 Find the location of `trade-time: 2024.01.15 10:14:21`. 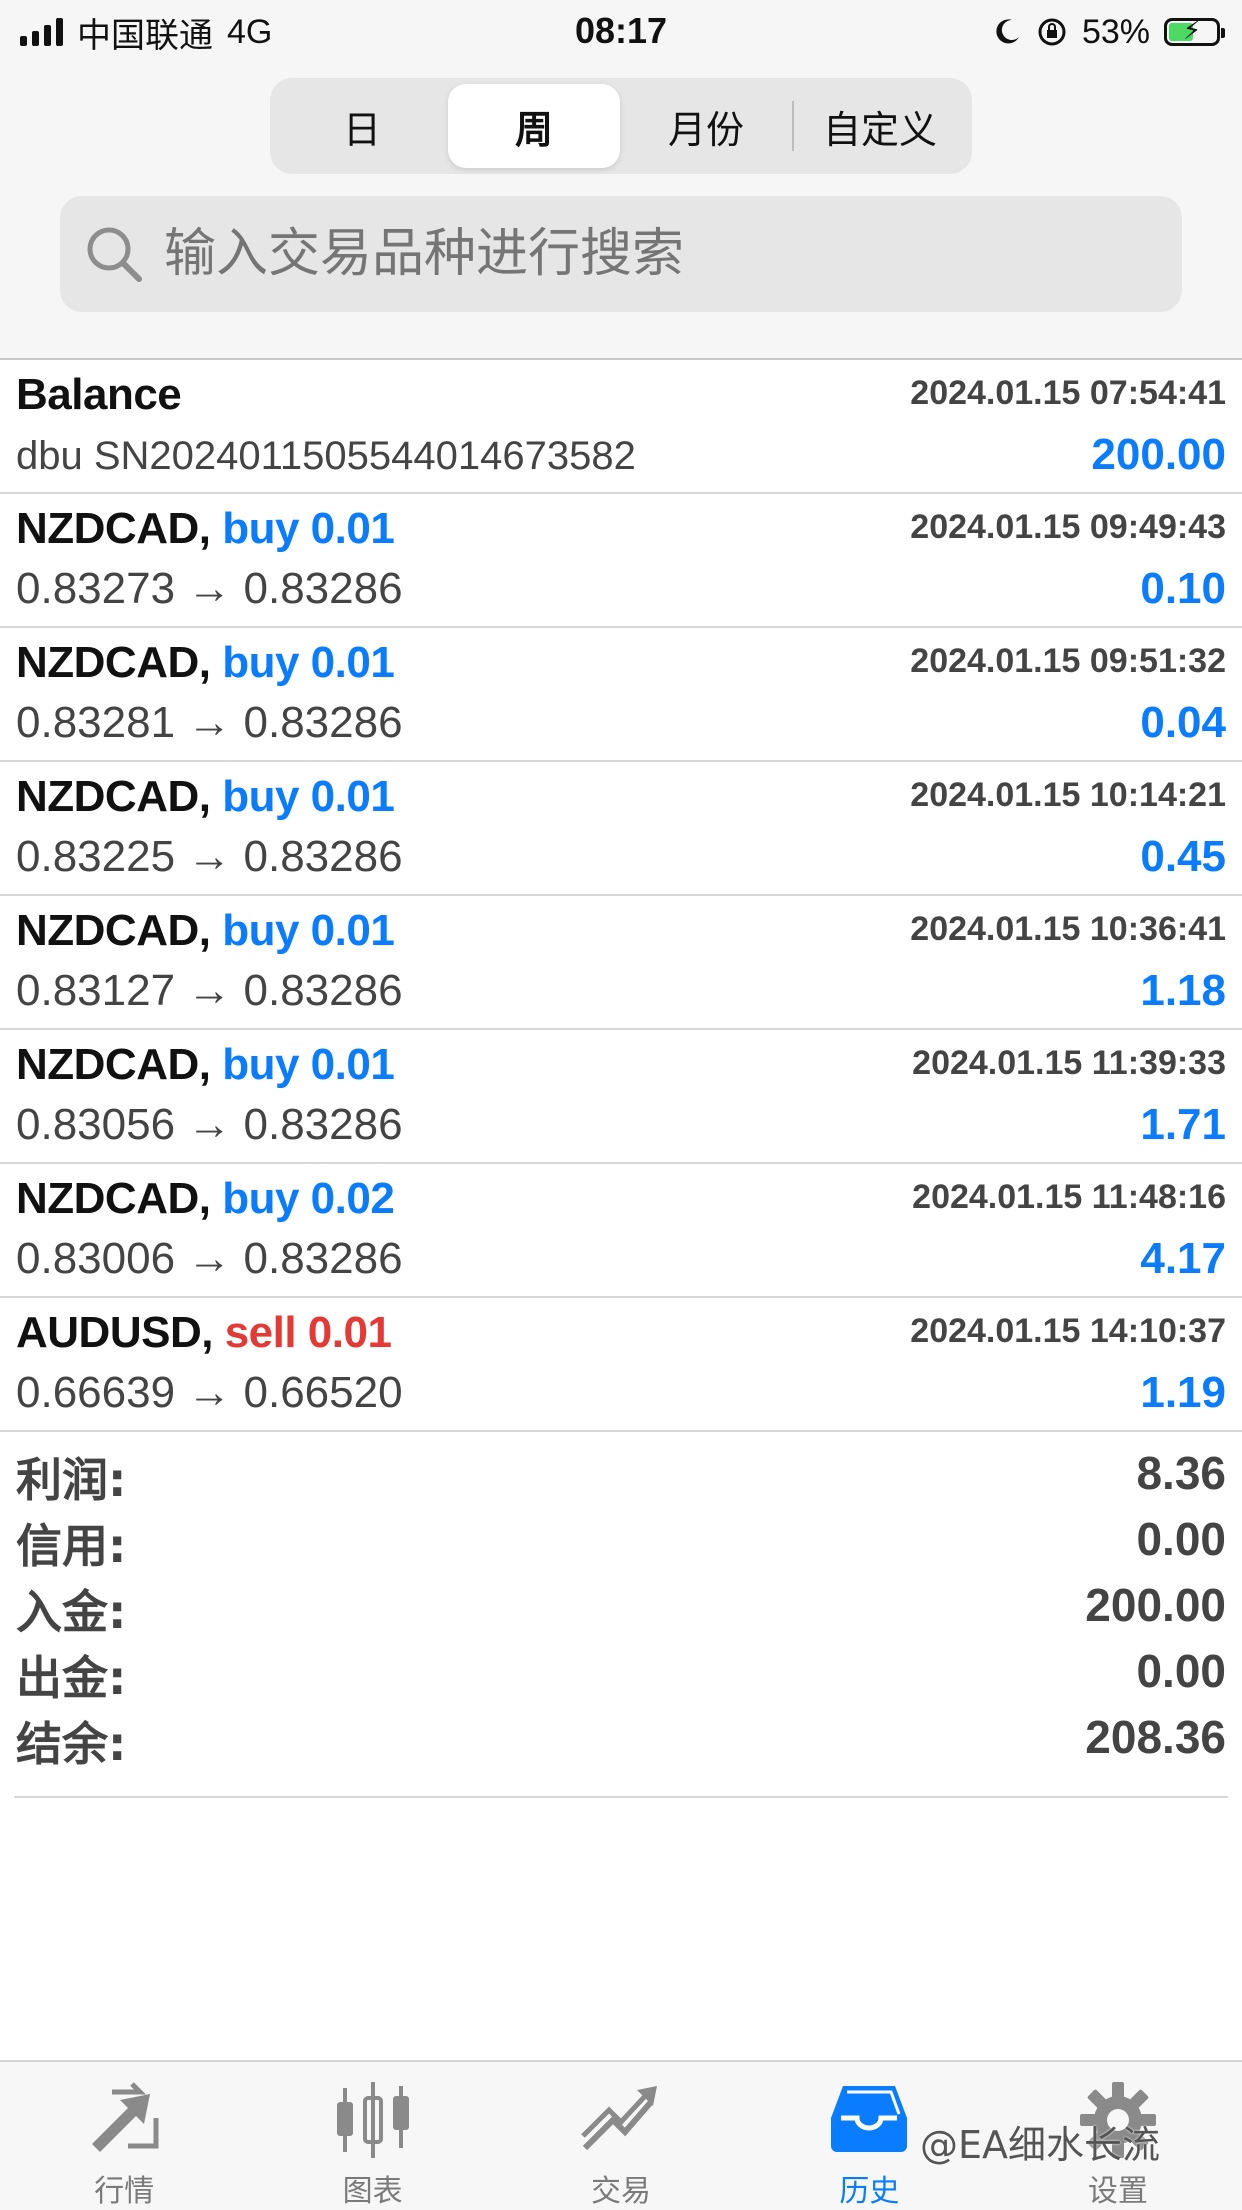

trade-time: 2024.01.15 10:14:21 is located at coordinates (1068, 795).